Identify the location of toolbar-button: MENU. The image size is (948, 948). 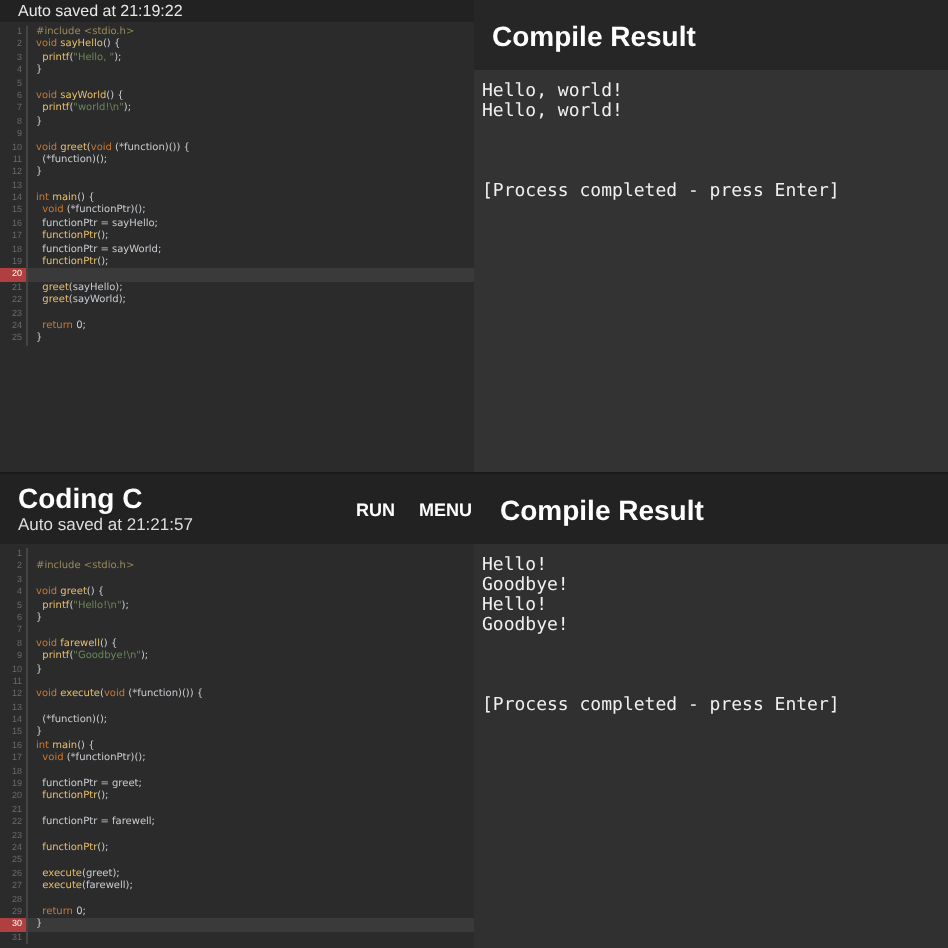
(445, 509).